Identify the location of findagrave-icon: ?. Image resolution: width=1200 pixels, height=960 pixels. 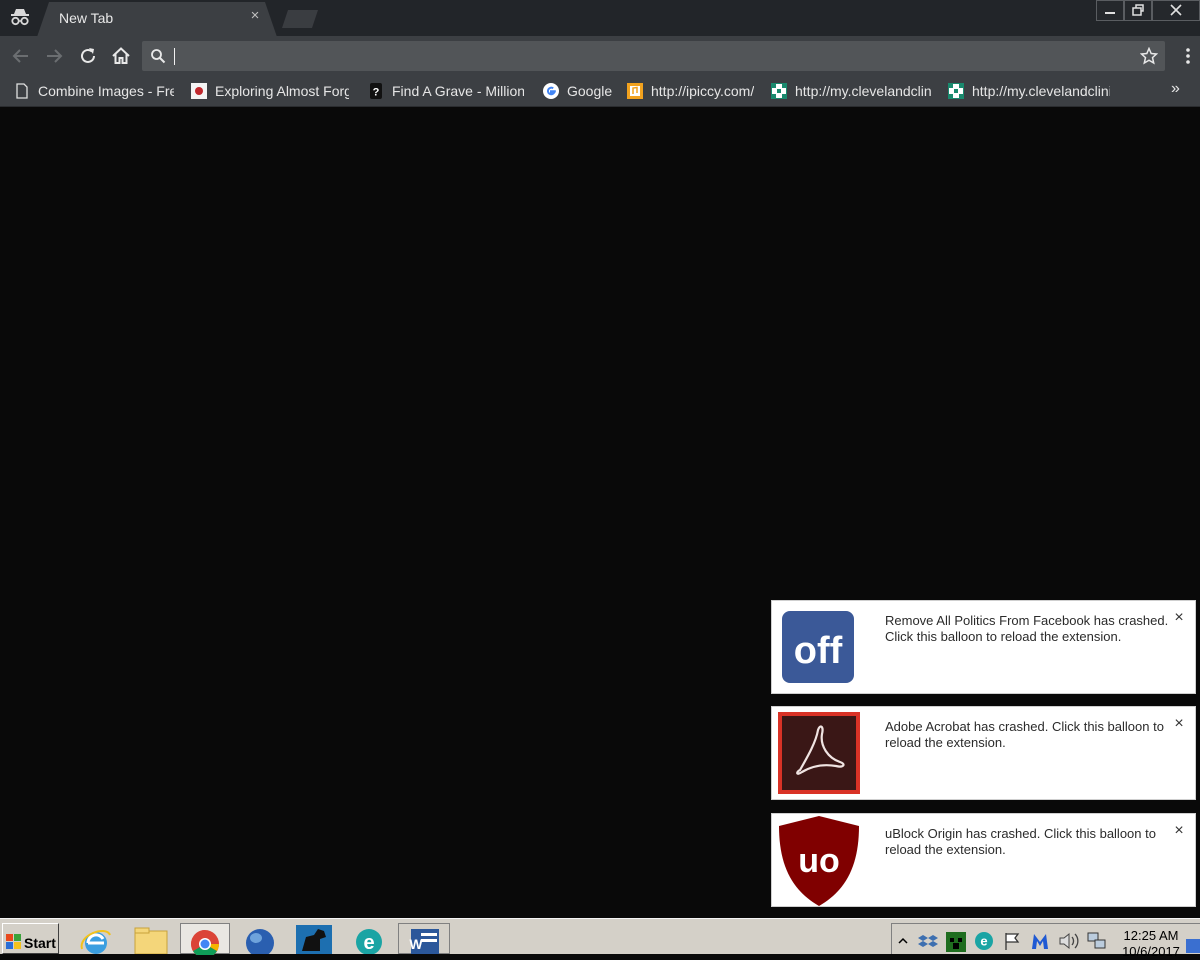
(376, 91).